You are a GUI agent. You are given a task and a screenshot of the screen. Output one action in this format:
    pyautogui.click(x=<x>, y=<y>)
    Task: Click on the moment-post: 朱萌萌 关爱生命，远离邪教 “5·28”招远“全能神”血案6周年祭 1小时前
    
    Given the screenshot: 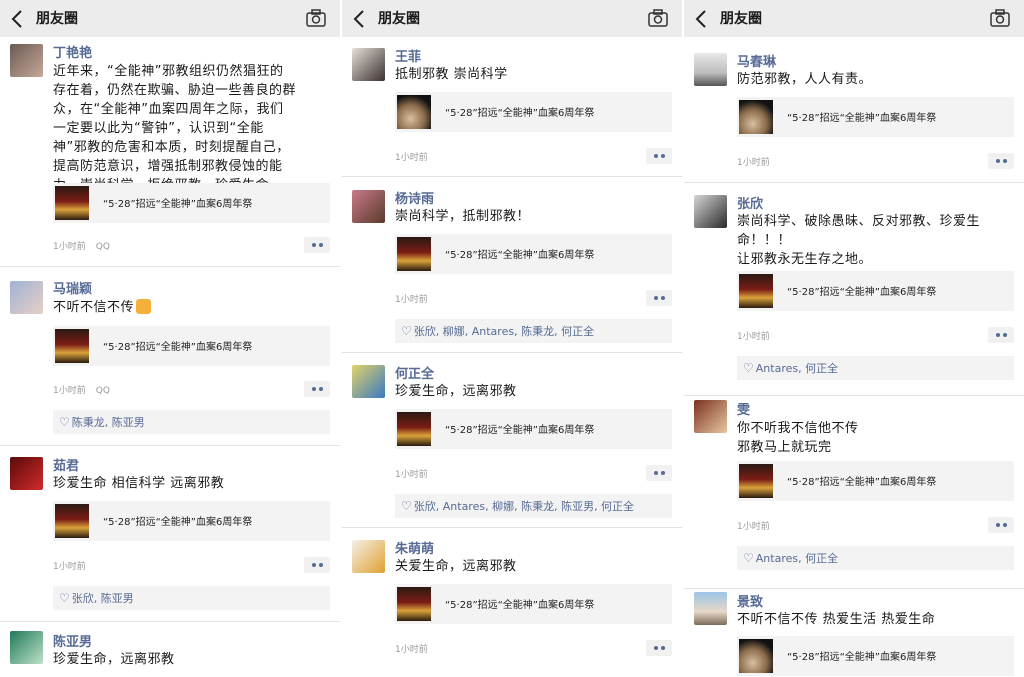 What is the action you would take?
    pyautogui.click(x=512, y=603)
    